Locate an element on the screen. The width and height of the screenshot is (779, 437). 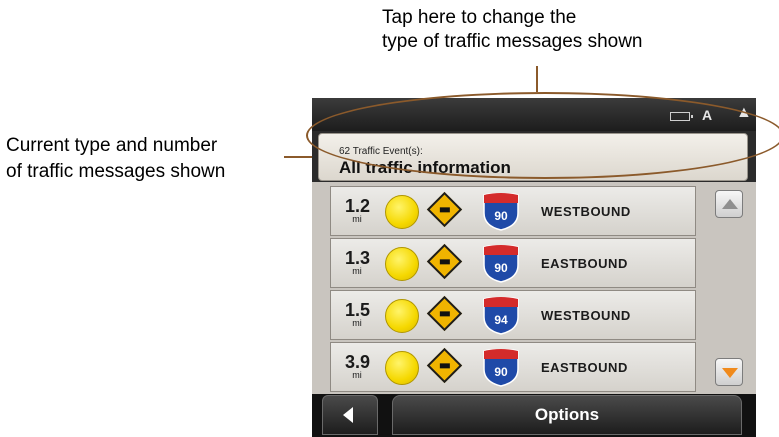
back-button is located at coordinates (350, 415).